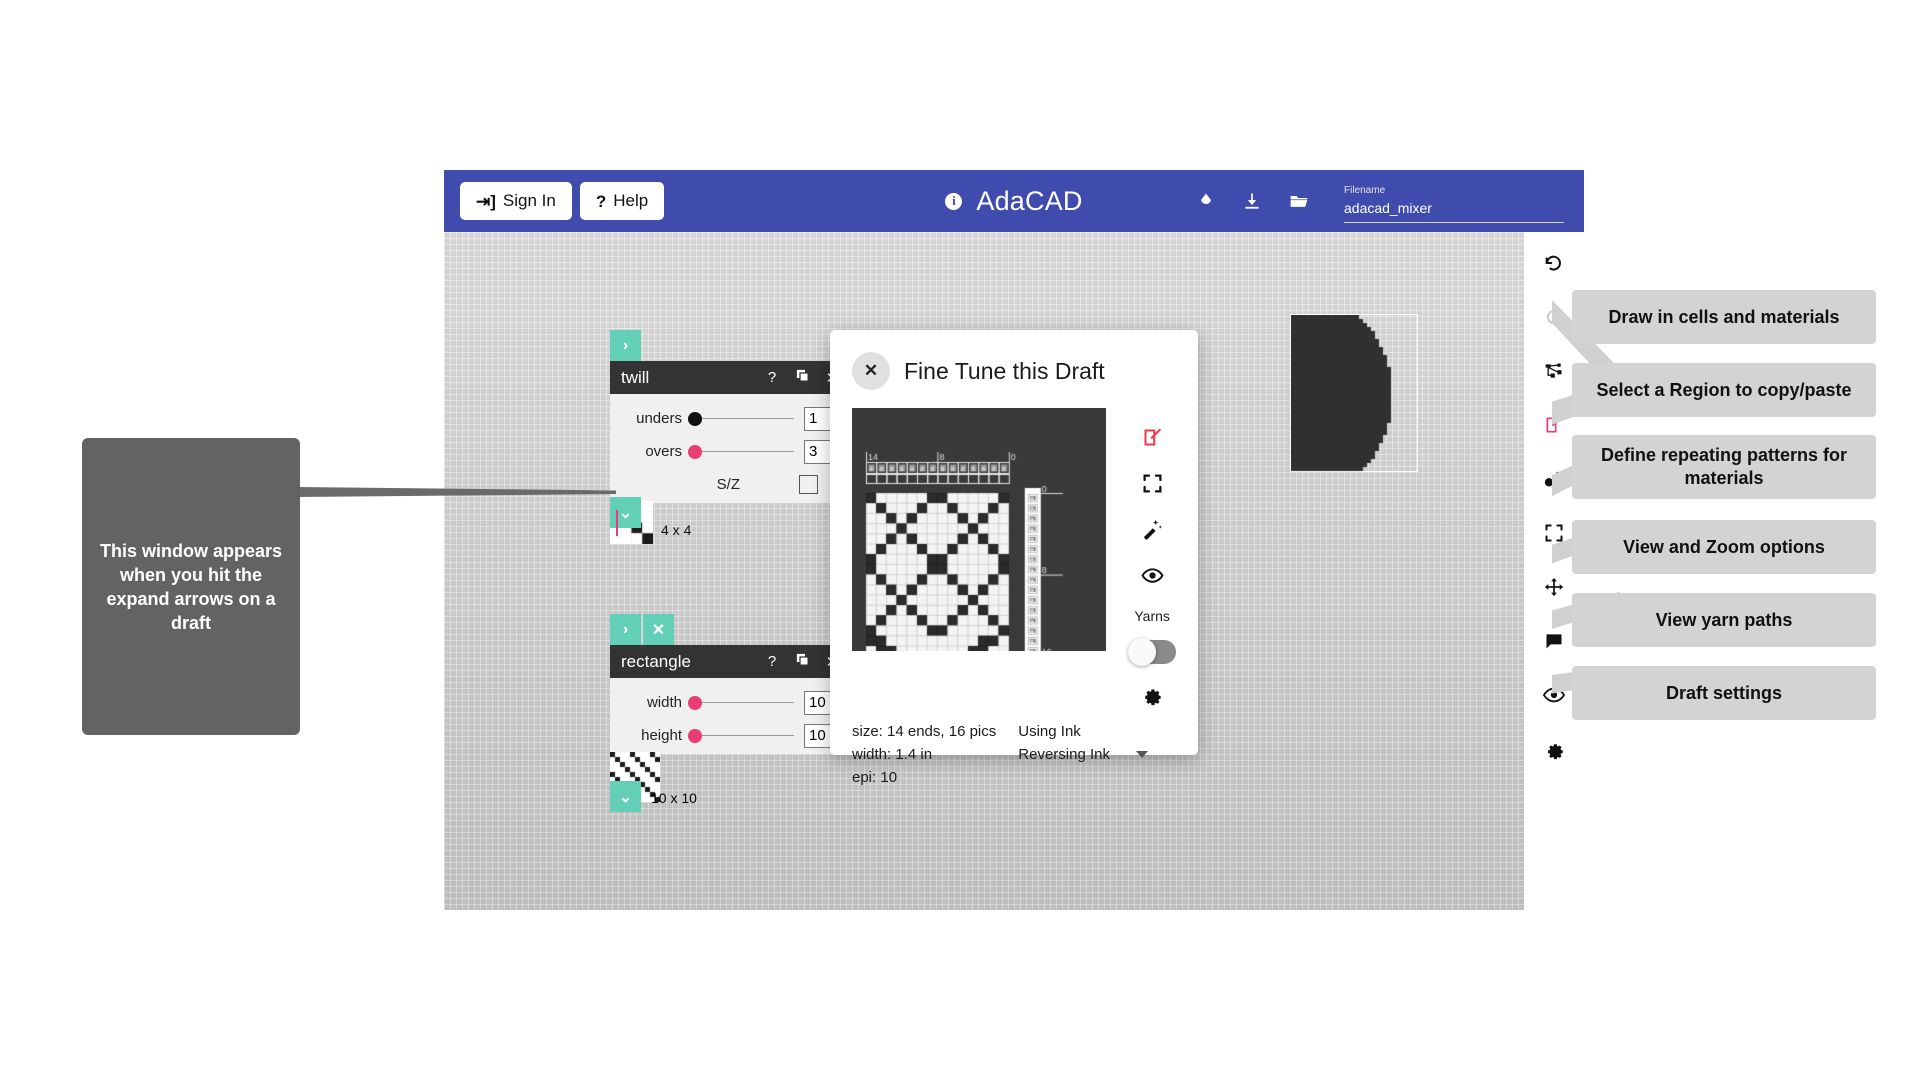  I want to click on filename-label: Filename, so click(1365, 190).